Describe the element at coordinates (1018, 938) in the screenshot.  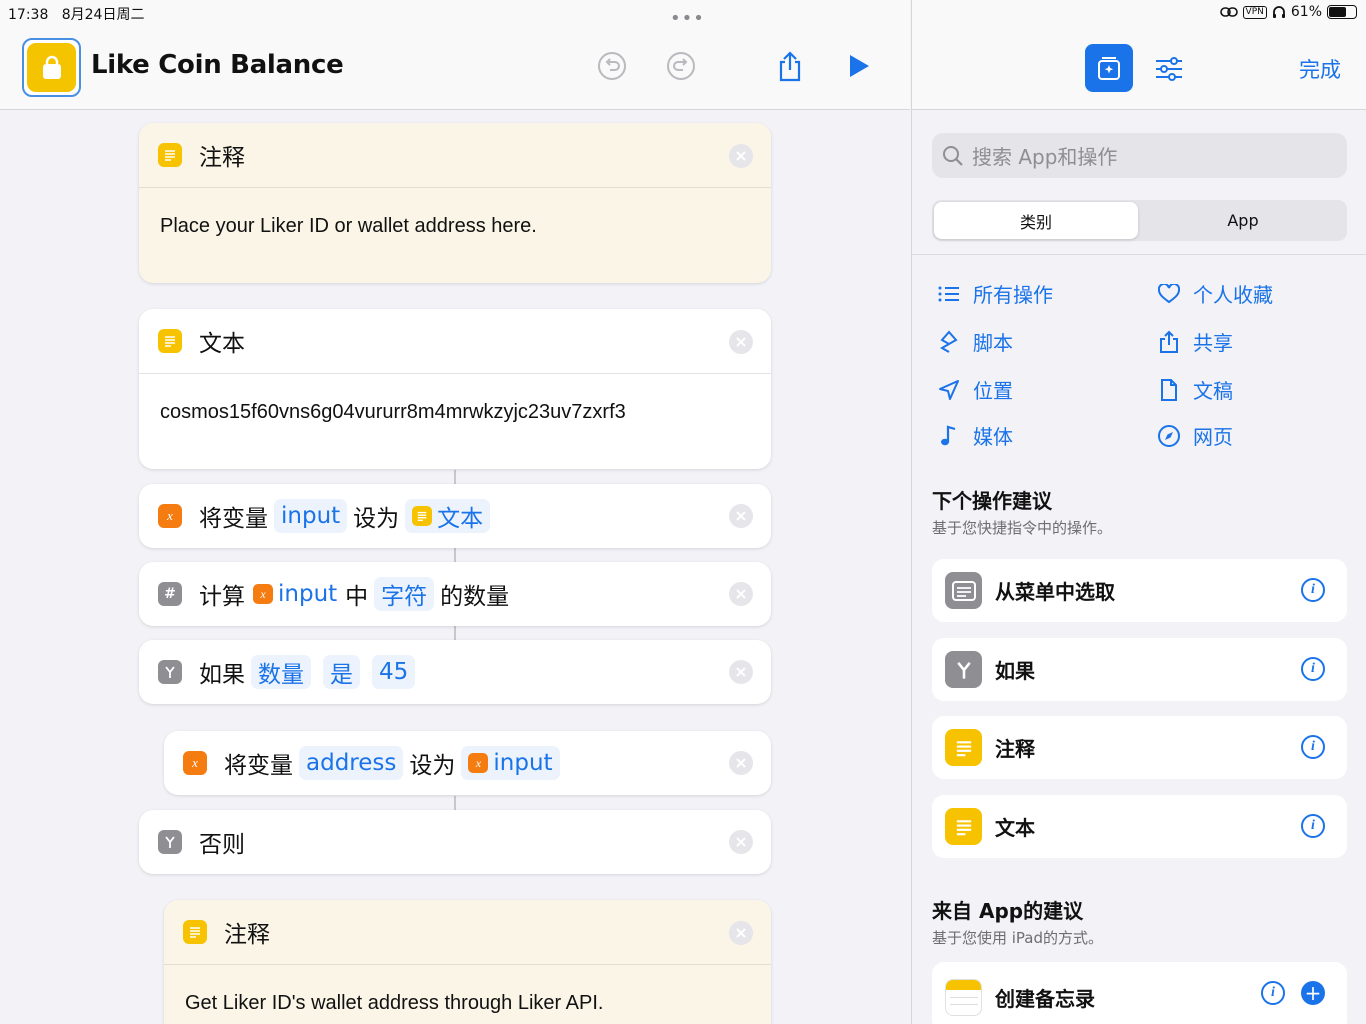
I see `section-subtitle: 基于您使用 iPad的方式。` at that location.